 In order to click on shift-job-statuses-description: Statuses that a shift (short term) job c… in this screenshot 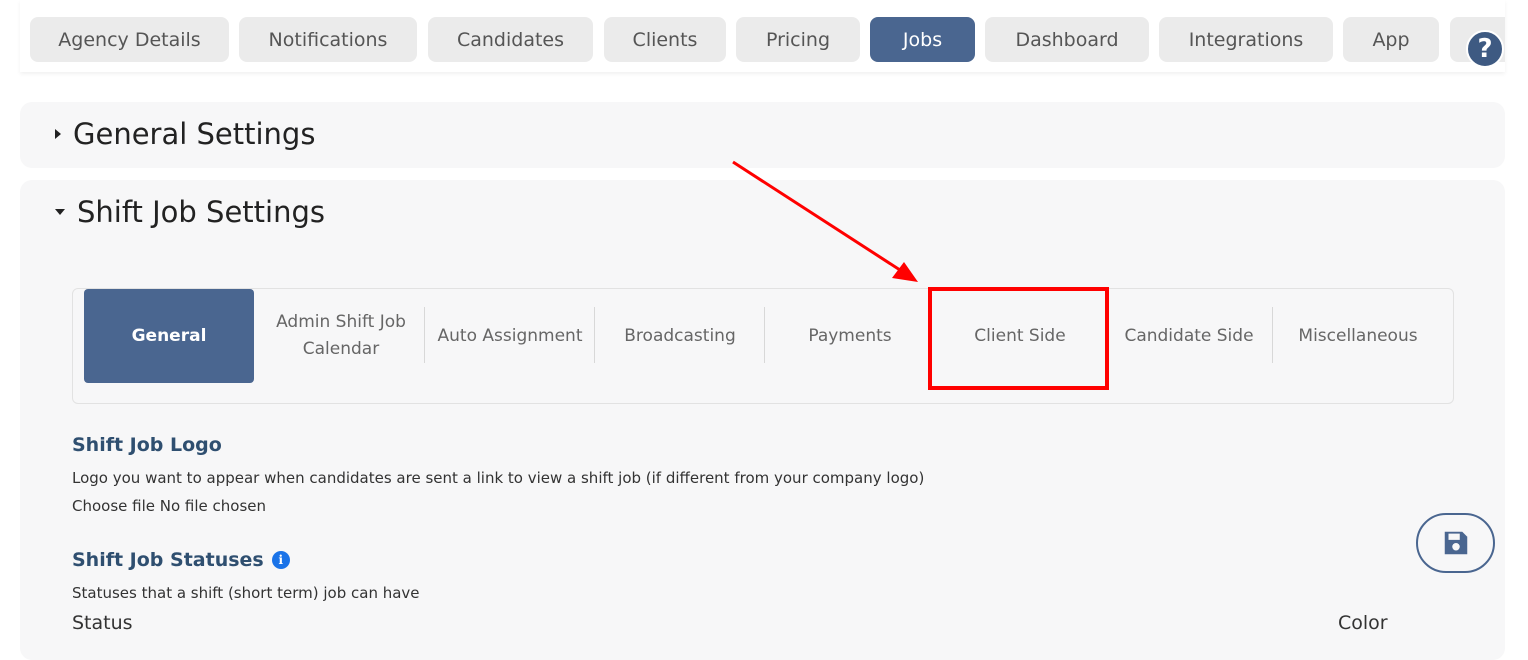, I will do `click(246, 593)`.